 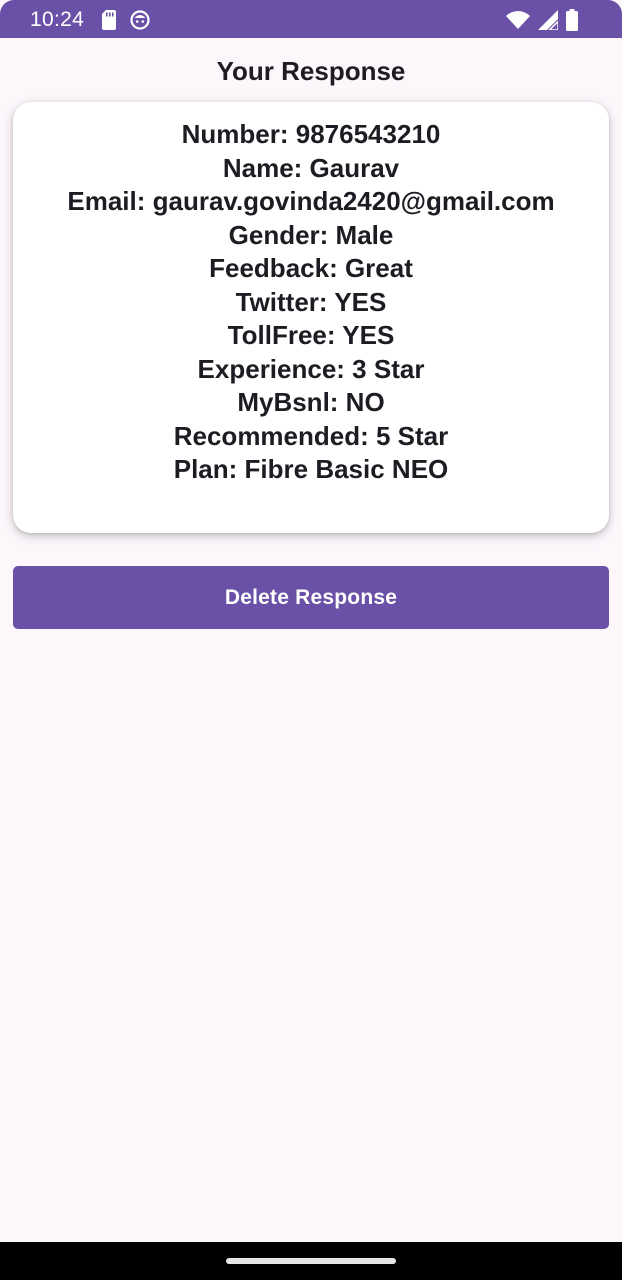 I want to click on response-twitter: Twitter: YES, so click(x=311, y=301).